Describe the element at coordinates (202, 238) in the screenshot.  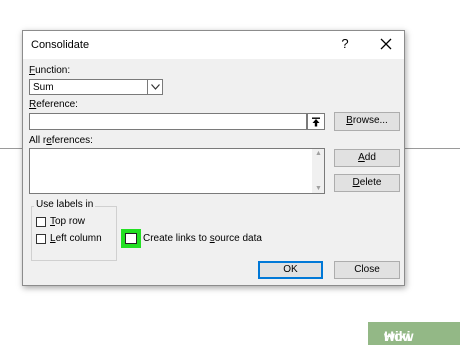
I see `create-links-label: Create links to source data` at that location.